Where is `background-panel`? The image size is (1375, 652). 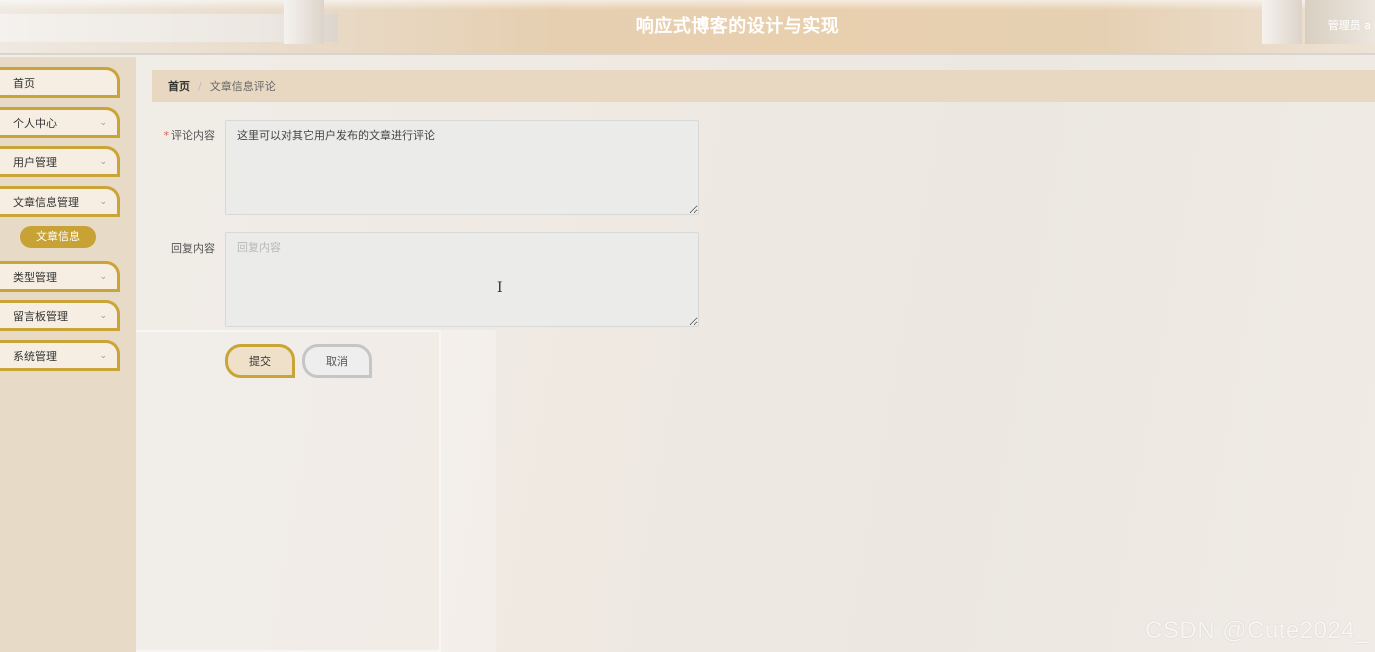 background-panel is located at coordinates (288, 491).